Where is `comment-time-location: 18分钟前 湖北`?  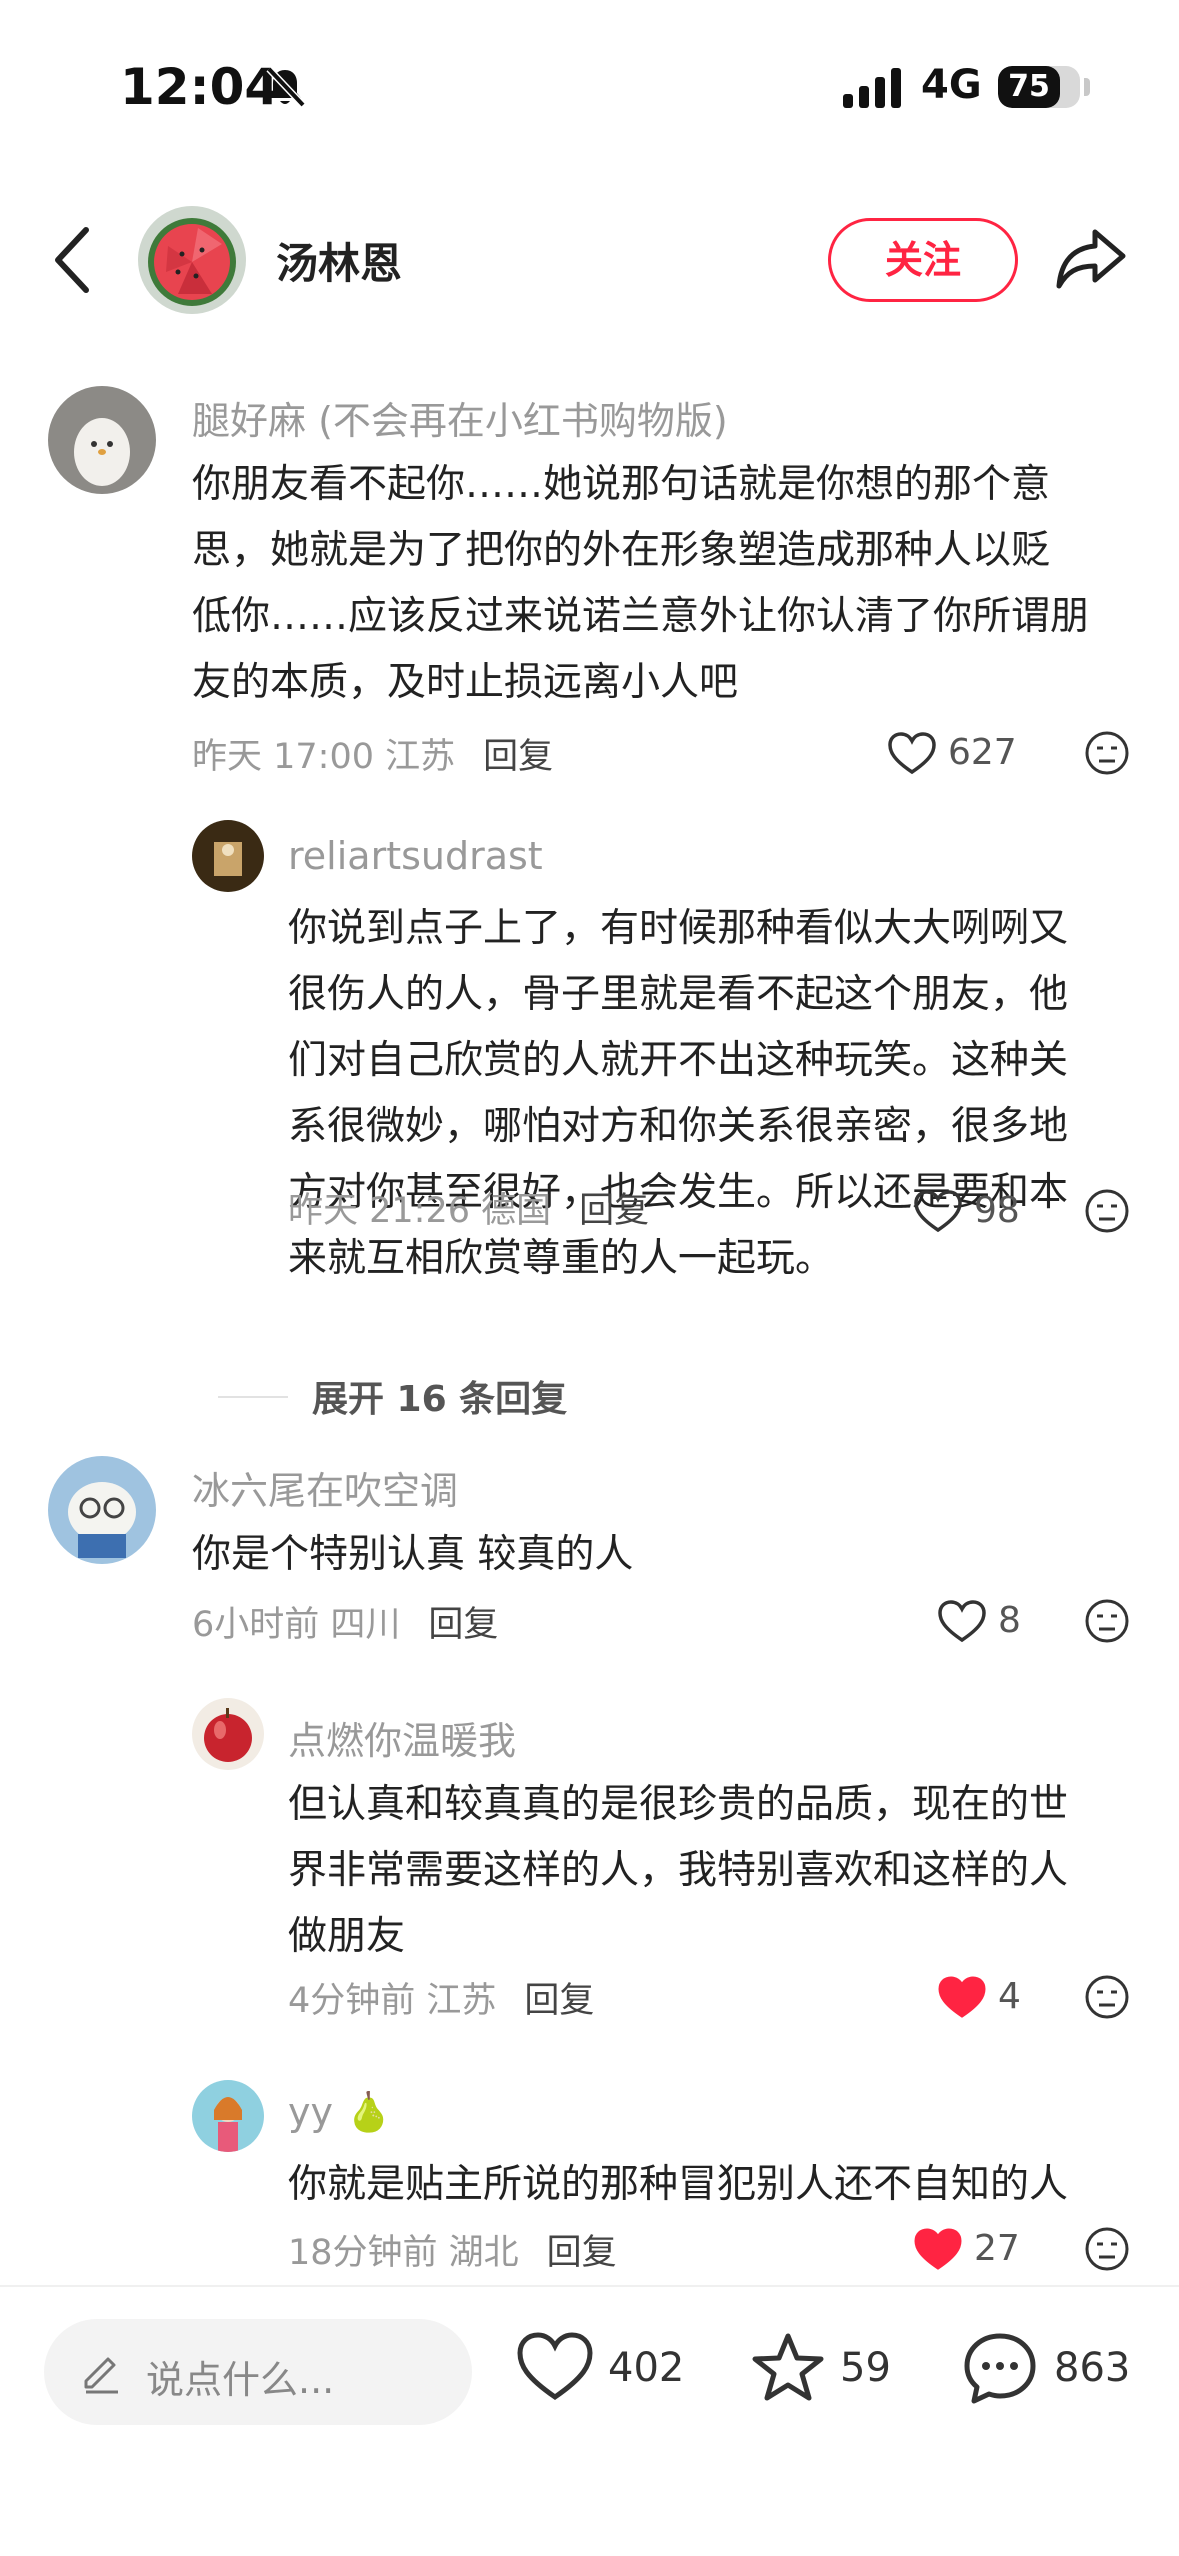 comment-time-location: 18分钟前 湖北 is located at coordinates (403, 2253).